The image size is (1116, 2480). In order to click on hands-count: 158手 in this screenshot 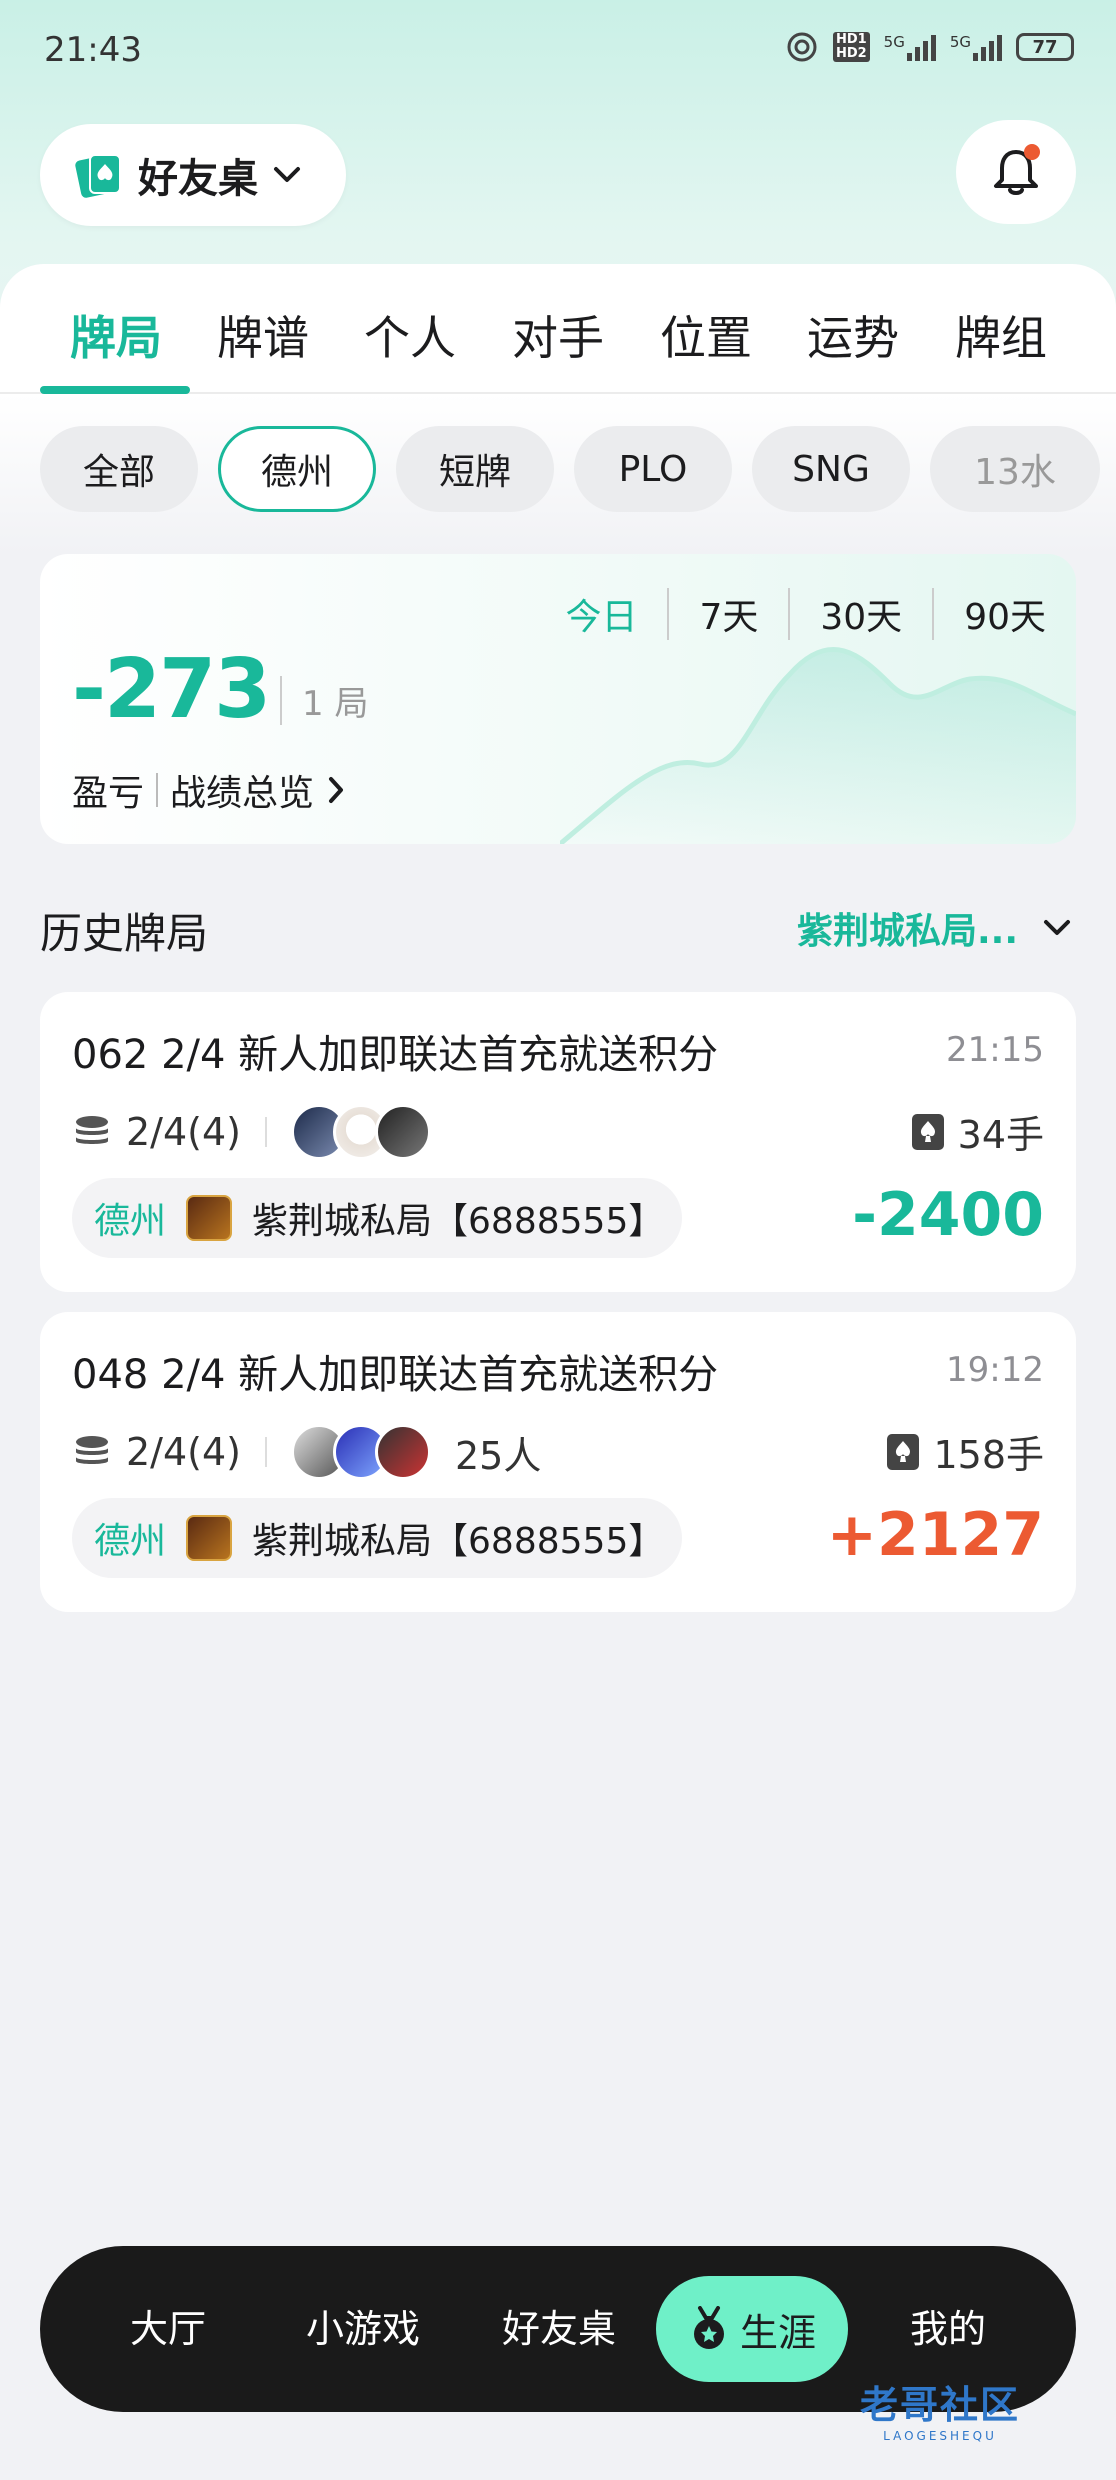, I will do `click(964, 1451)`.